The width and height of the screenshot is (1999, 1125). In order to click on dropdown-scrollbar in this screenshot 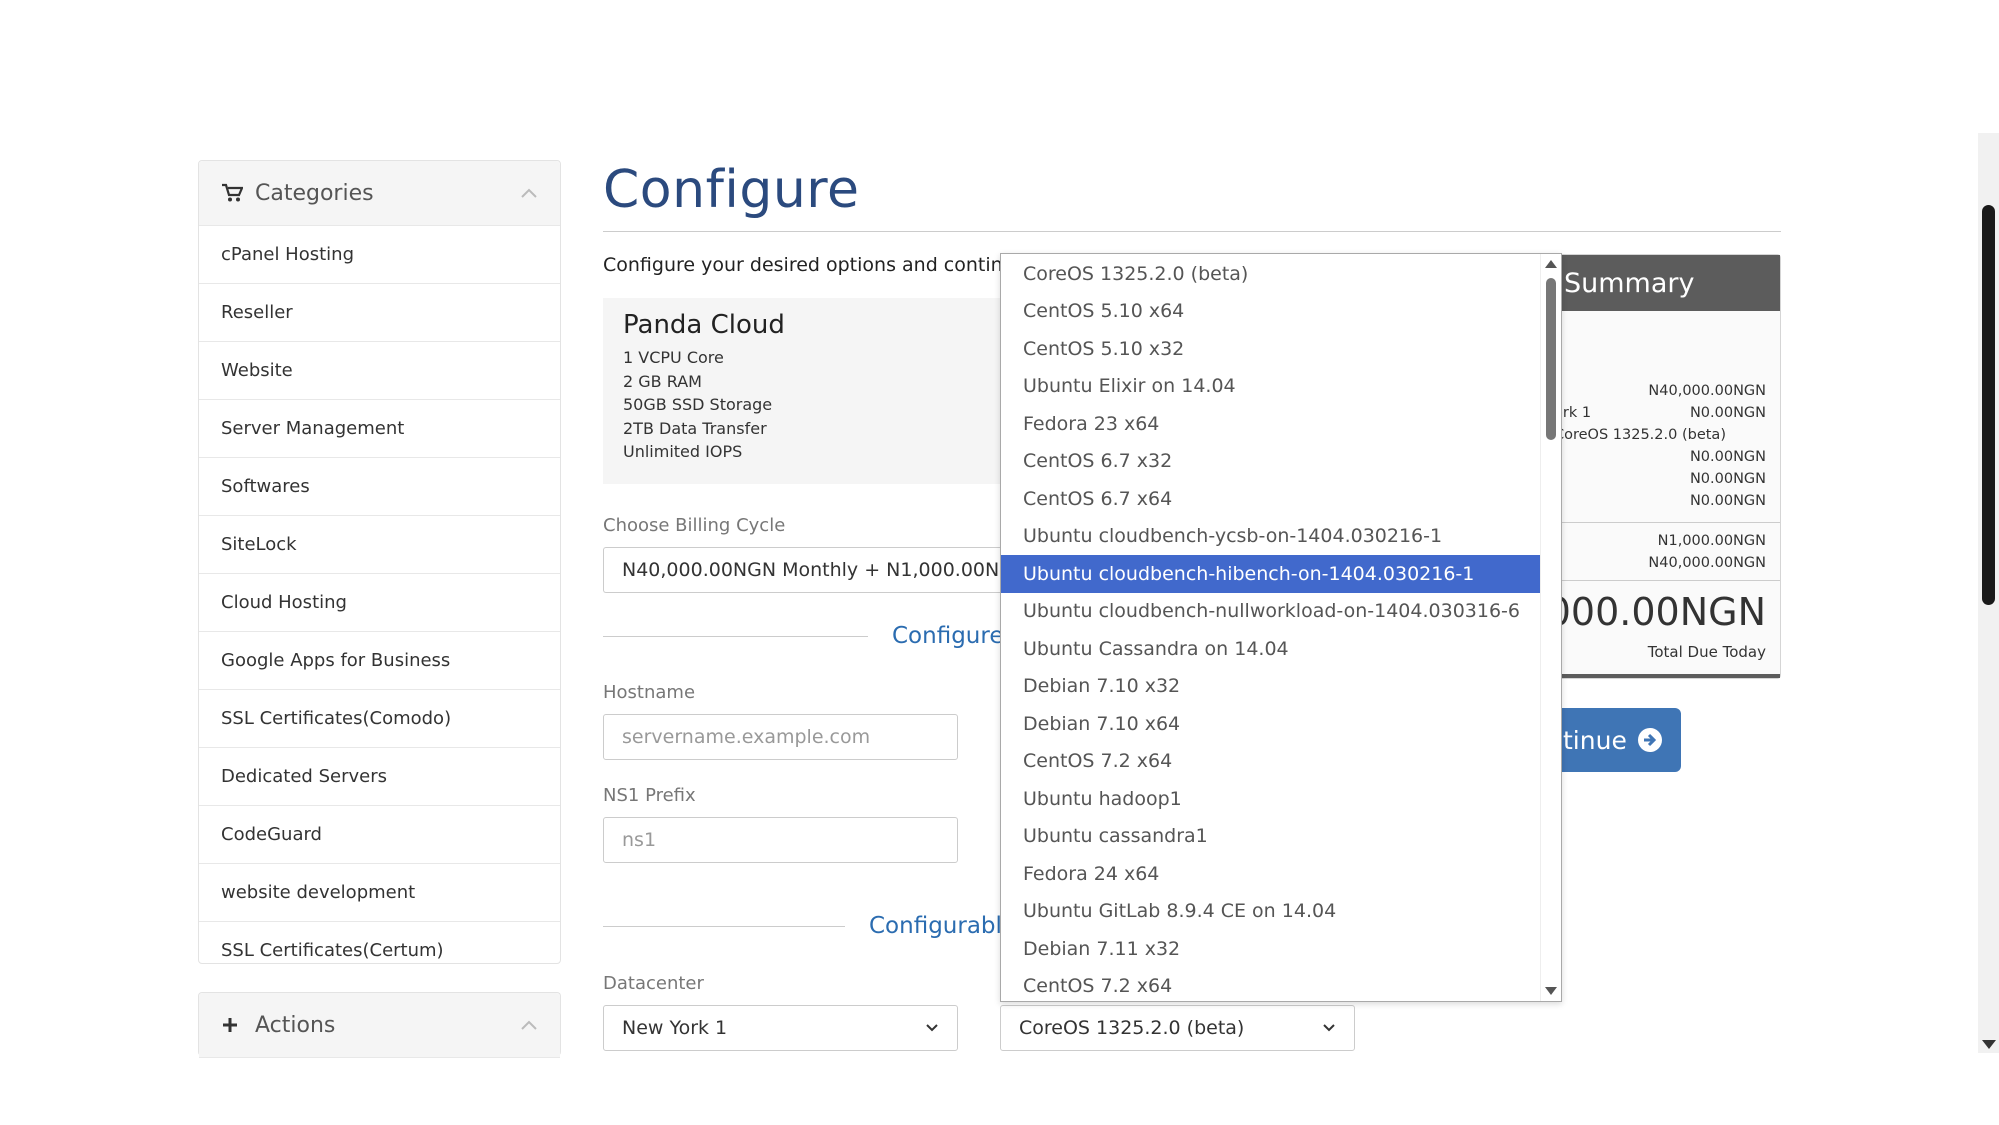, I will do `click(1550, 627)`.